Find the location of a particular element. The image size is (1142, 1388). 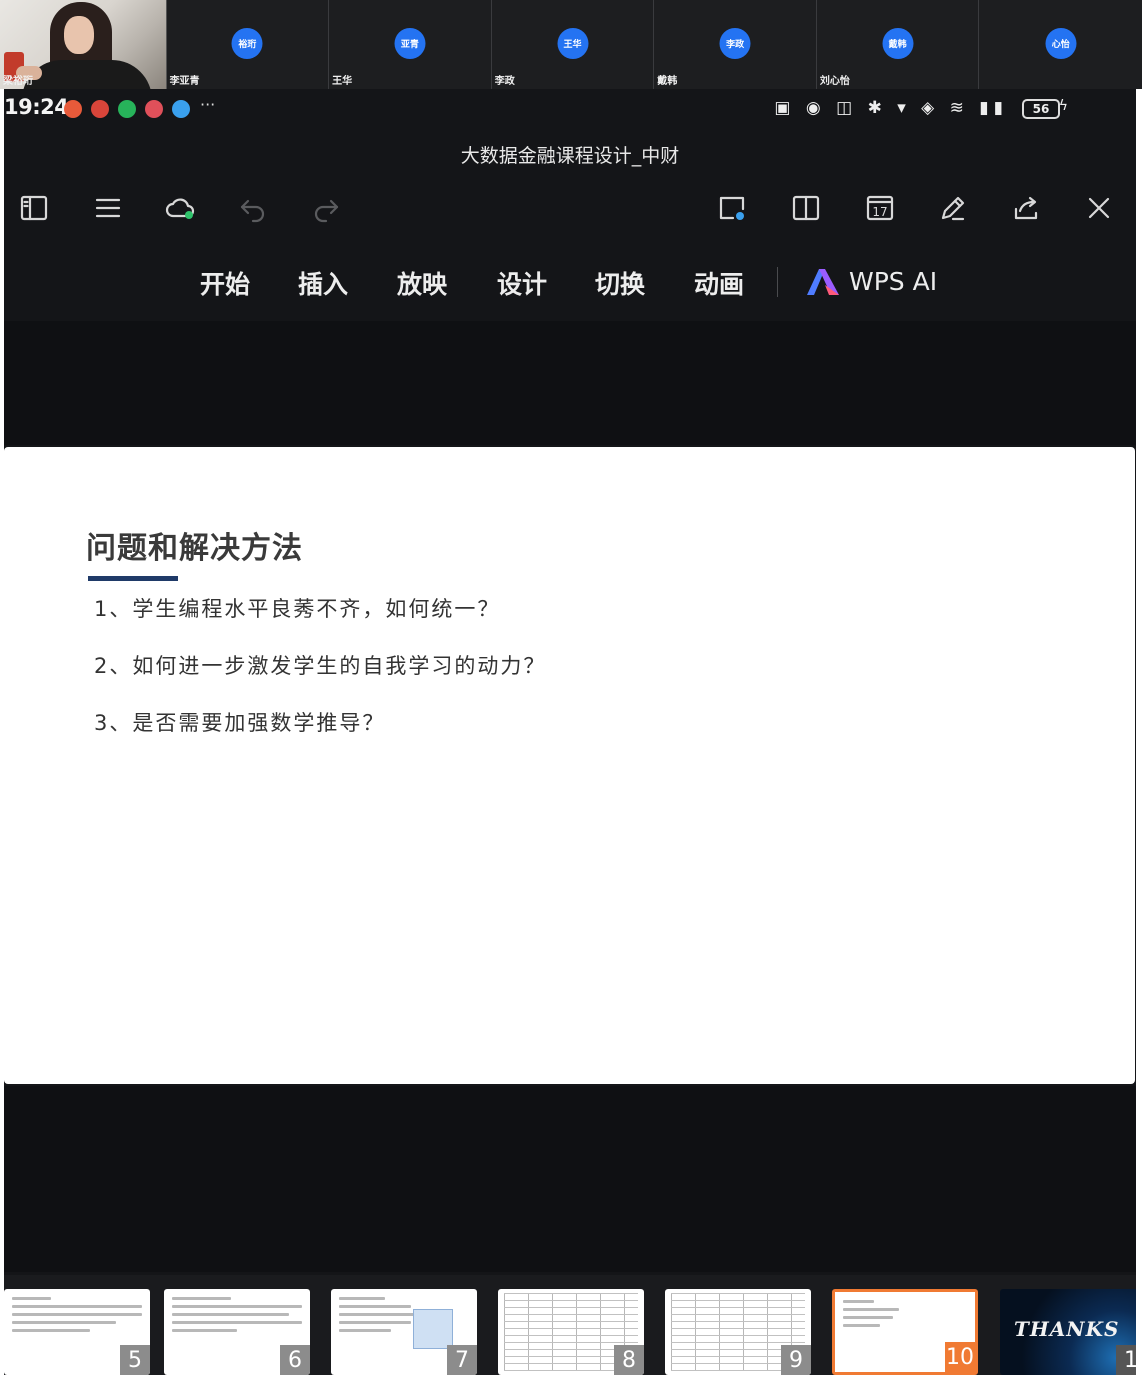

participant-name: 刘心怡 is located at coordinates (834, 81).